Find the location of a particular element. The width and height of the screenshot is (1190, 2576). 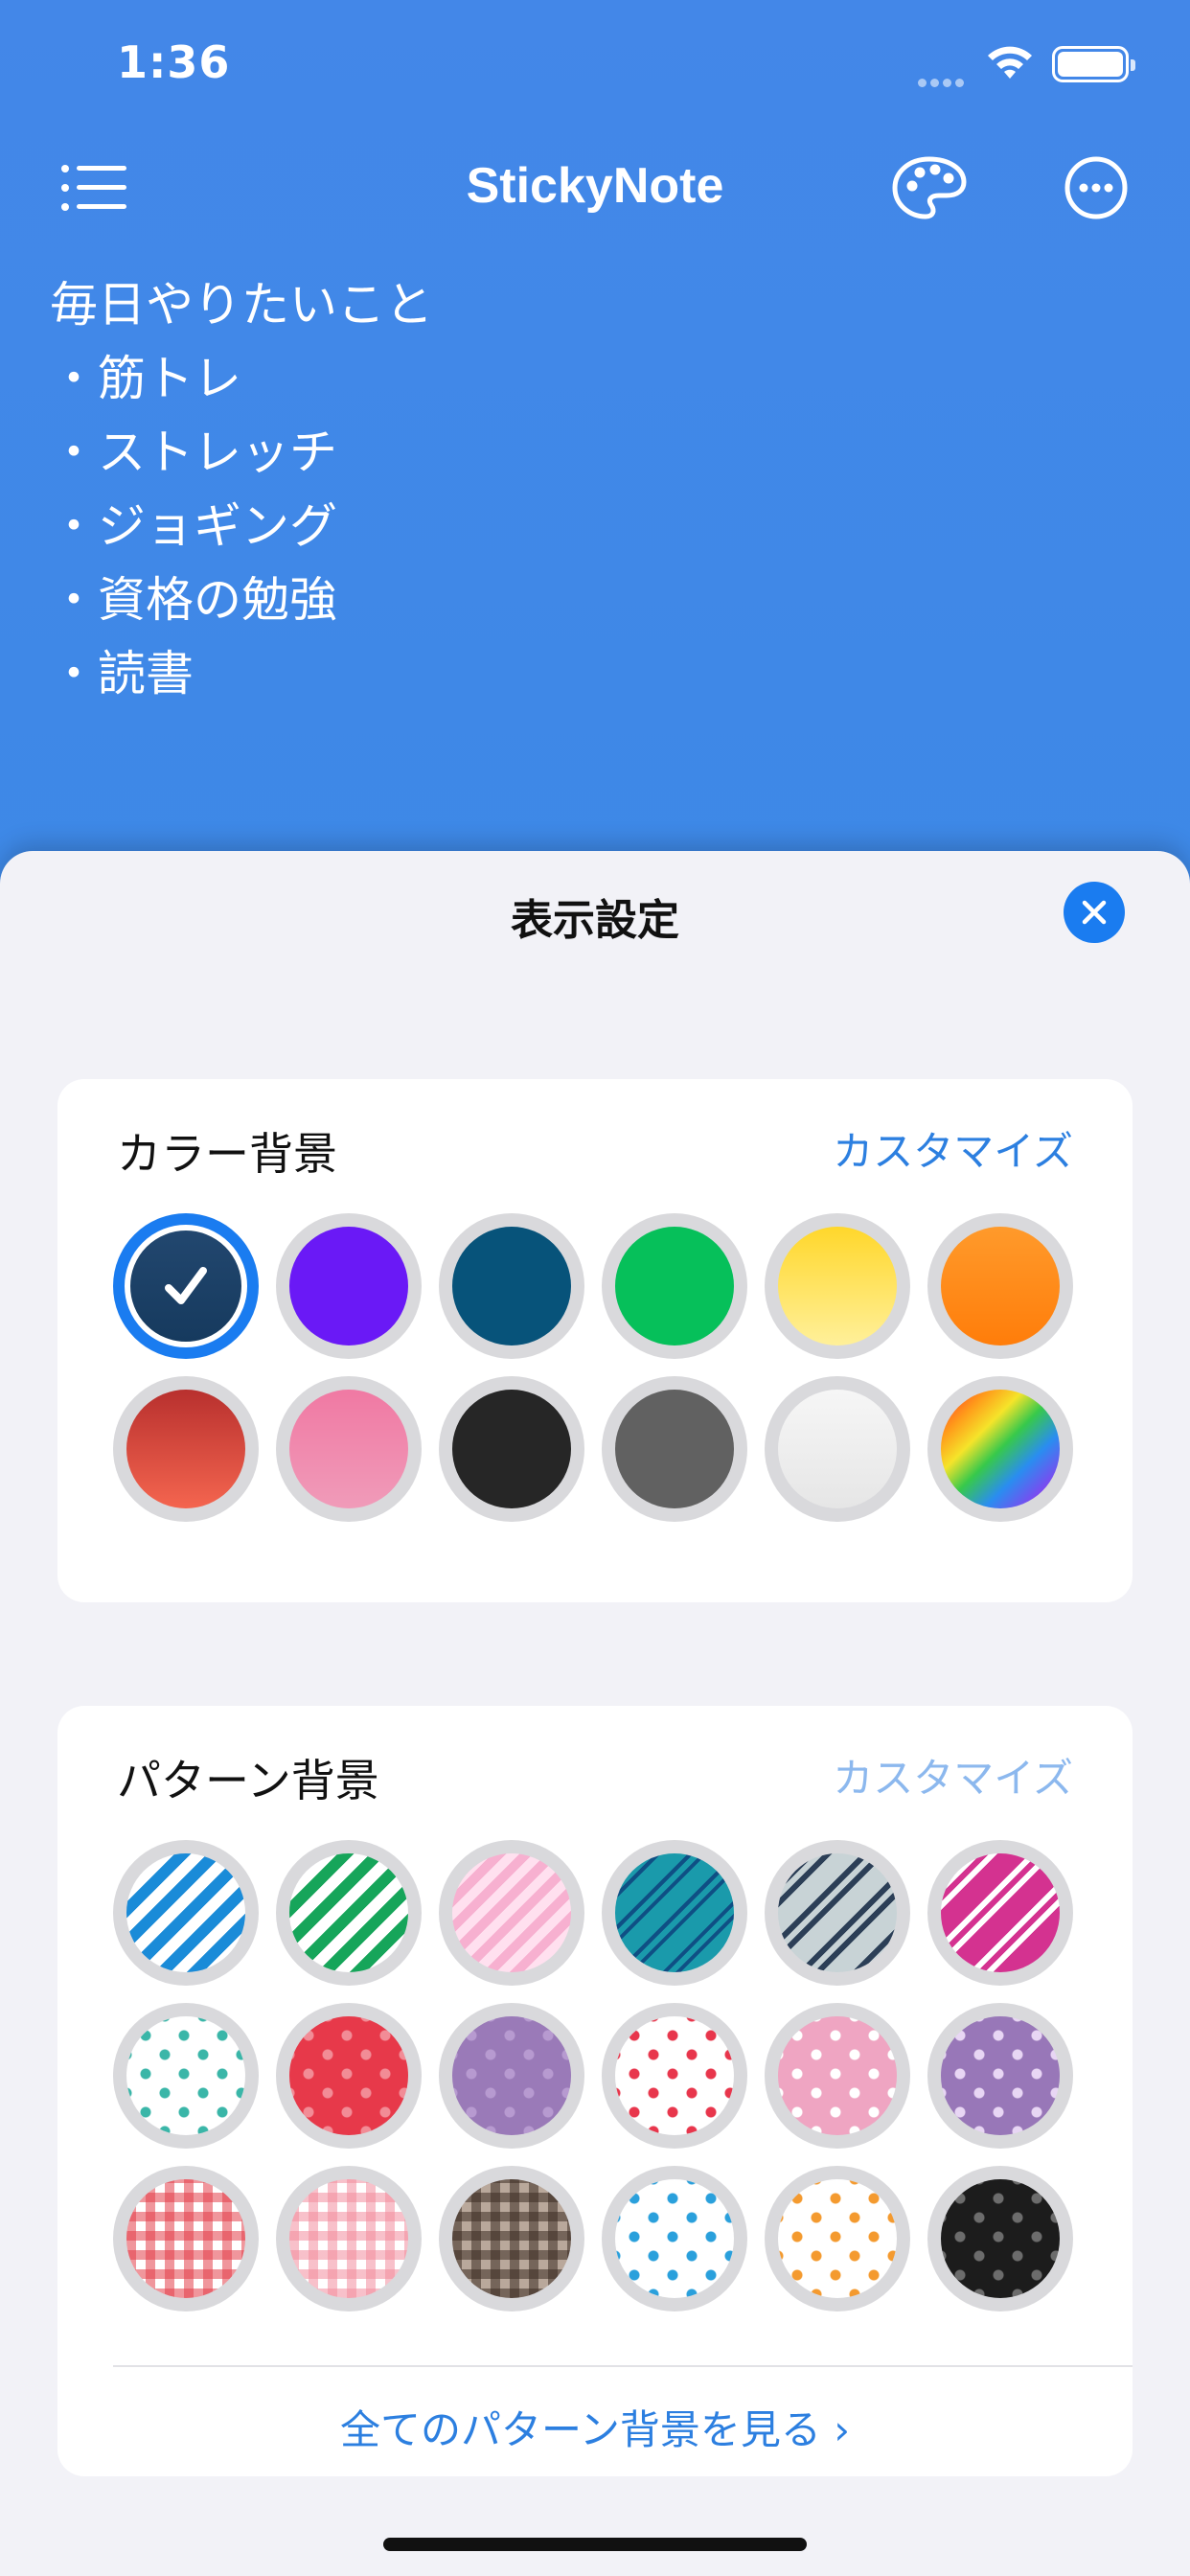

color-swatch-gray is located at coordinates (674, 1449).